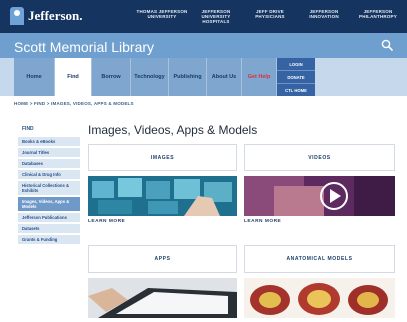  I want to click on nav-borrow: Borrow, so click(111, 77).